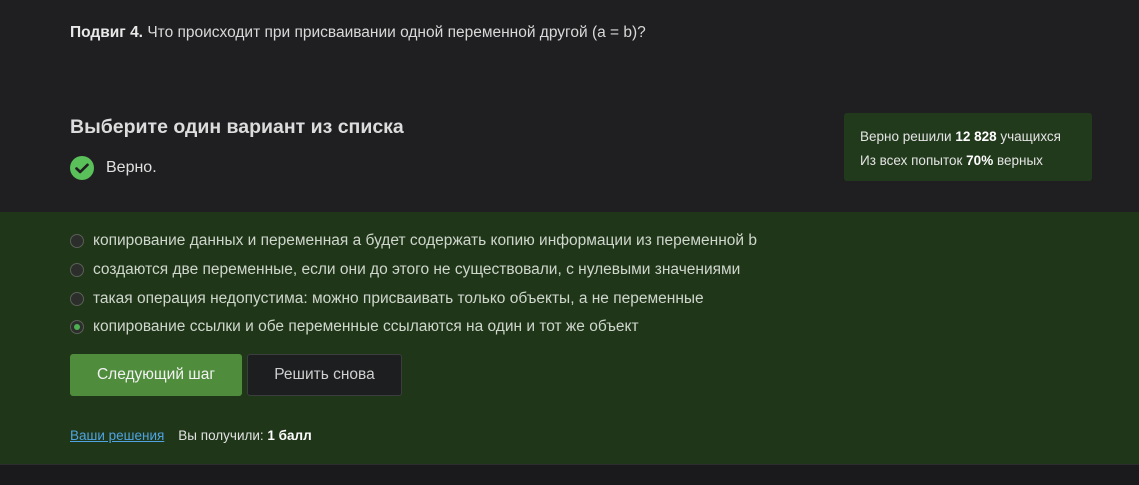  Describe the element at coordinates (324, 375) in the screenshot. I see `retry-button: Решить снова` at that location.